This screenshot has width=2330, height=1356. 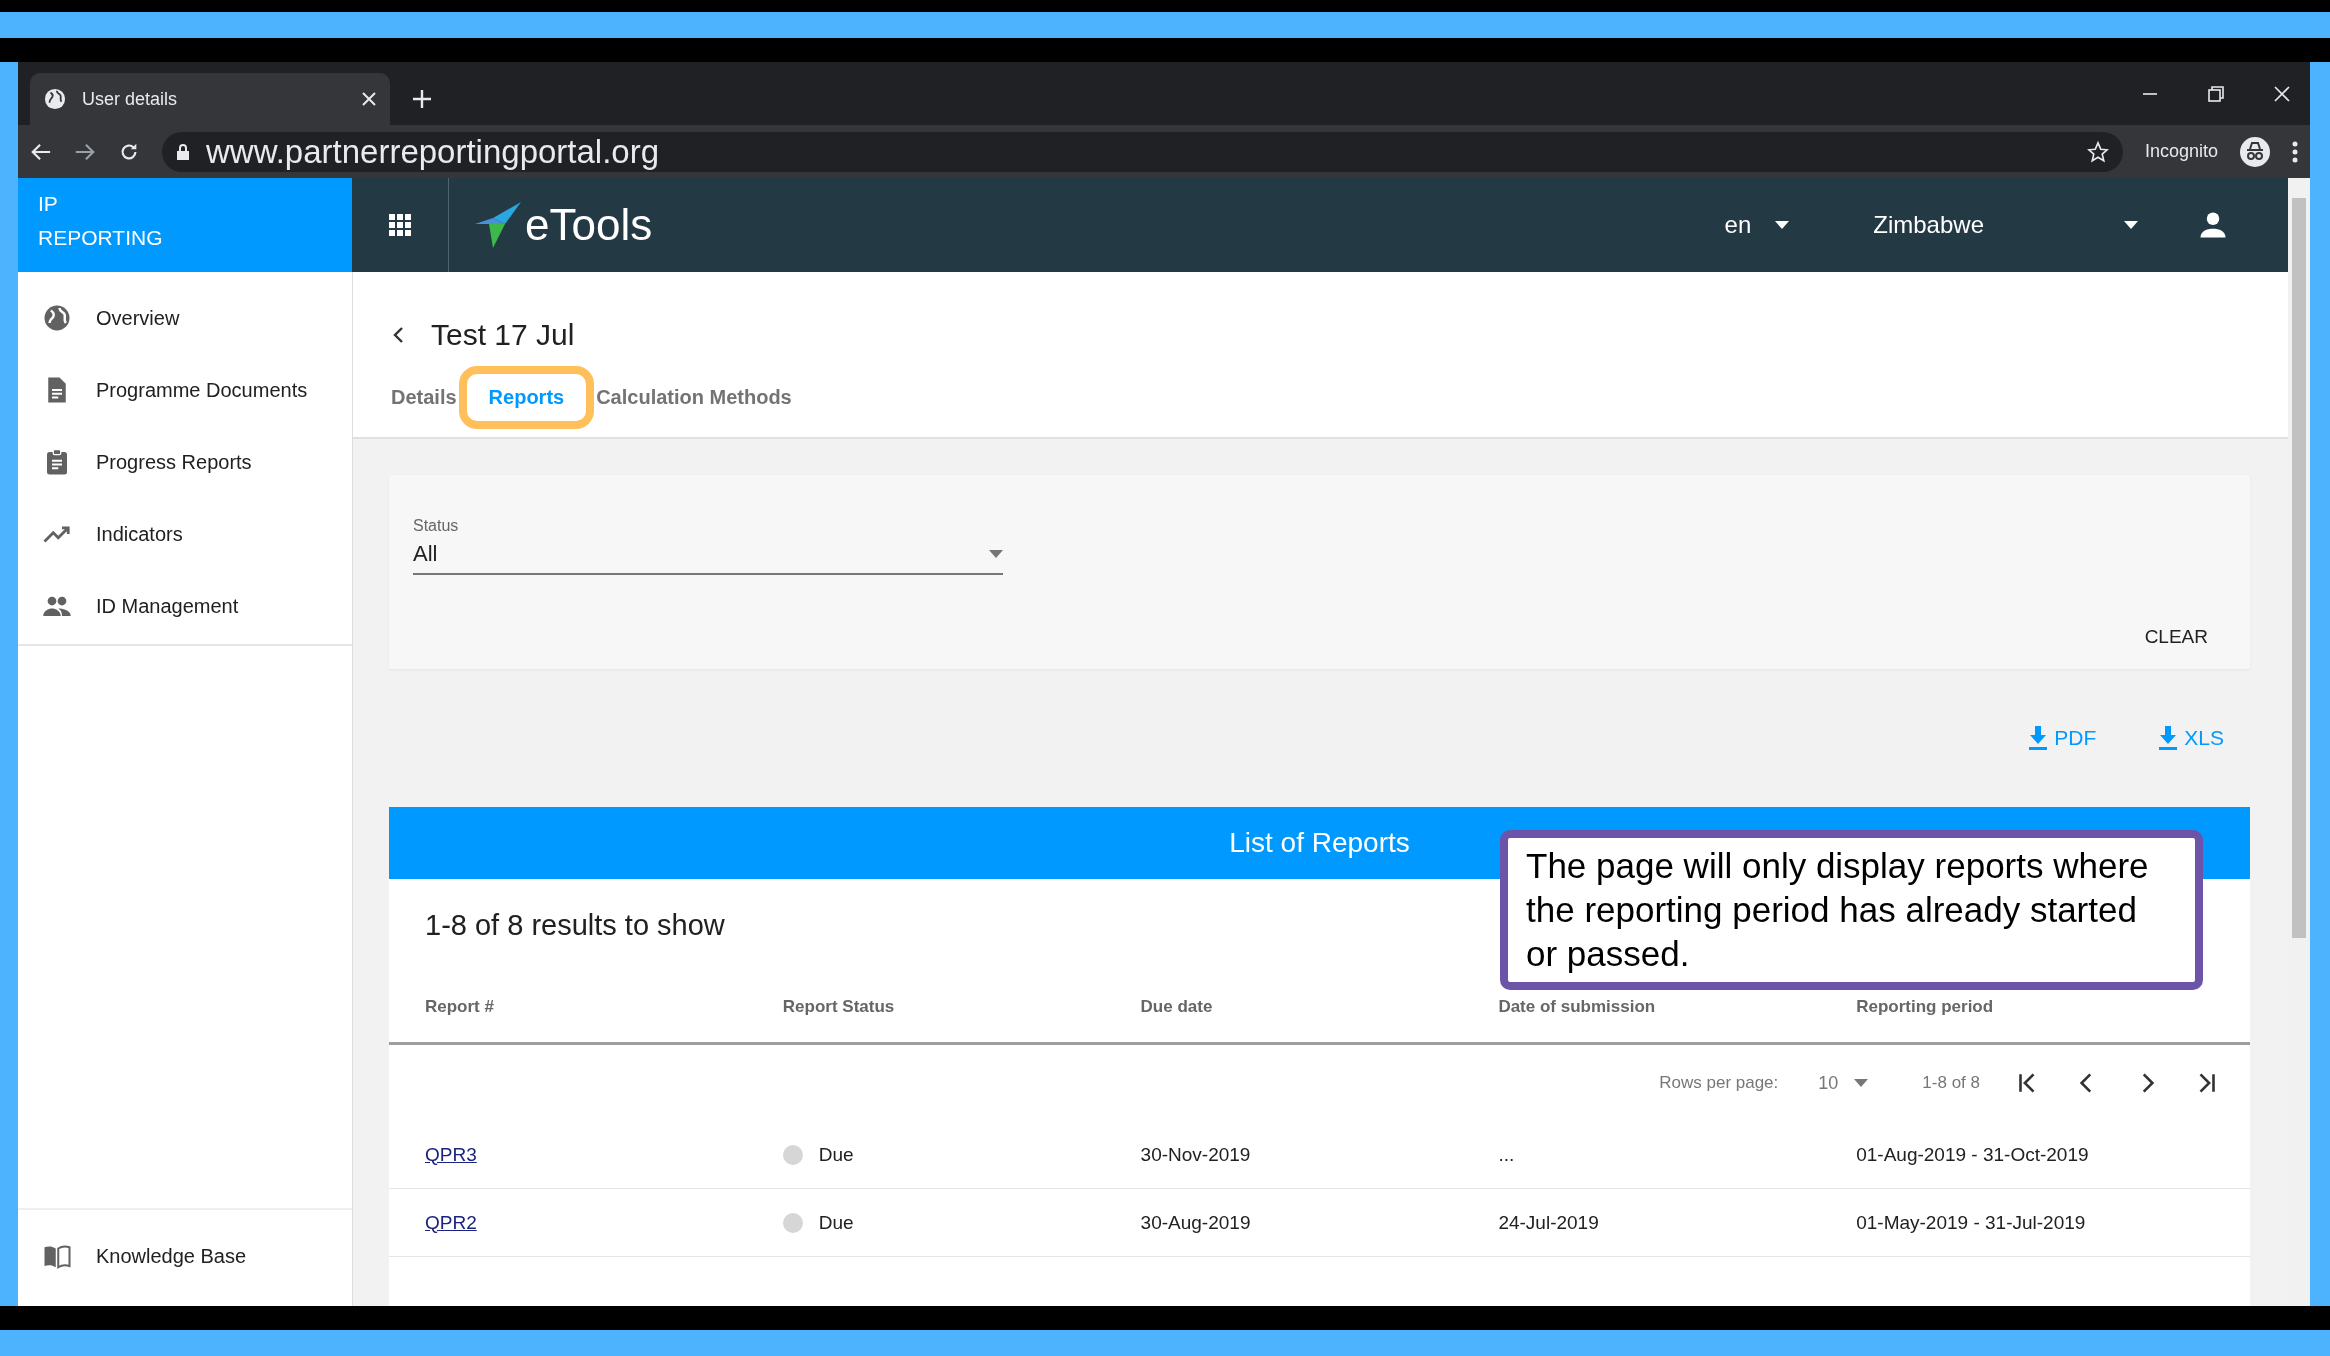 What do you see at coordinates (144, 1256) in the screenshot?
I see `sidebar-item: Knowledge Base` at bounding box center [144, 1256].